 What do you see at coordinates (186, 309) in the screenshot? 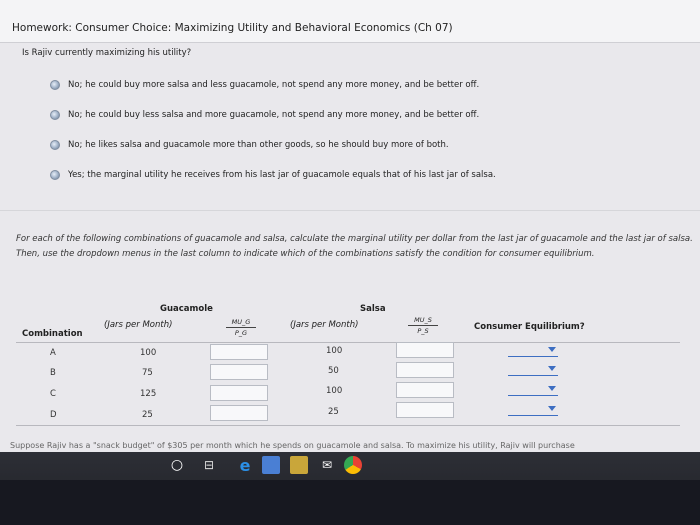
I see `guacamole-header: Guacamole` at bounding box center [186, 309].